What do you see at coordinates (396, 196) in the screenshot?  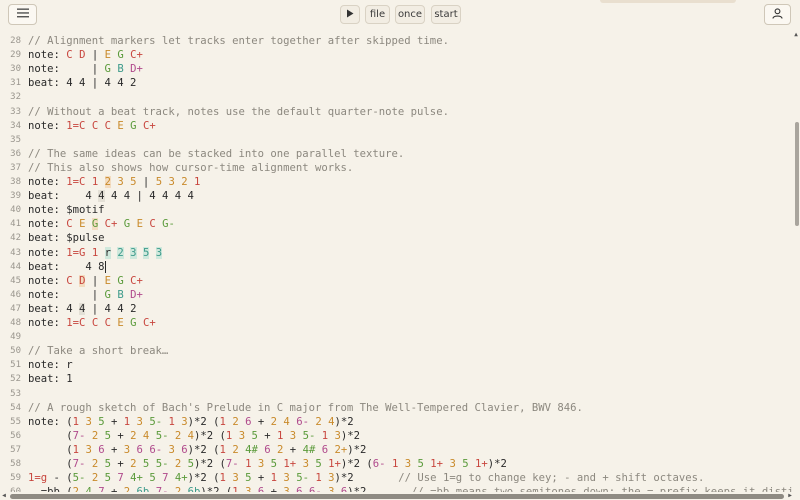 I see `code-line: 39 beat: 4 4 4 4 | 4 4 4 4` at bounding box center [396, 196].